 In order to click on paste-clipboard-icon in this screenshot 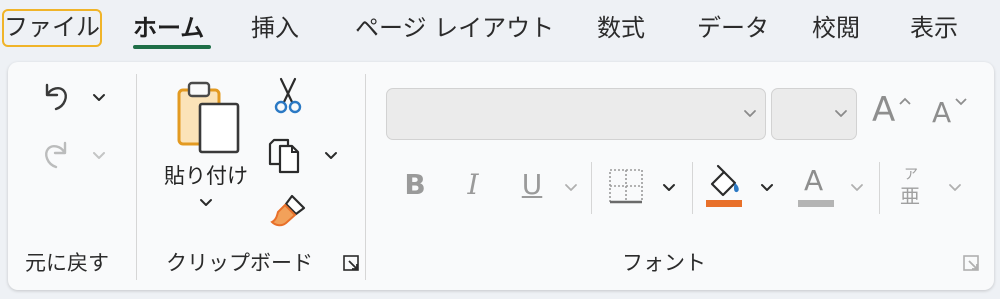, I will do `click(208, 117)`.